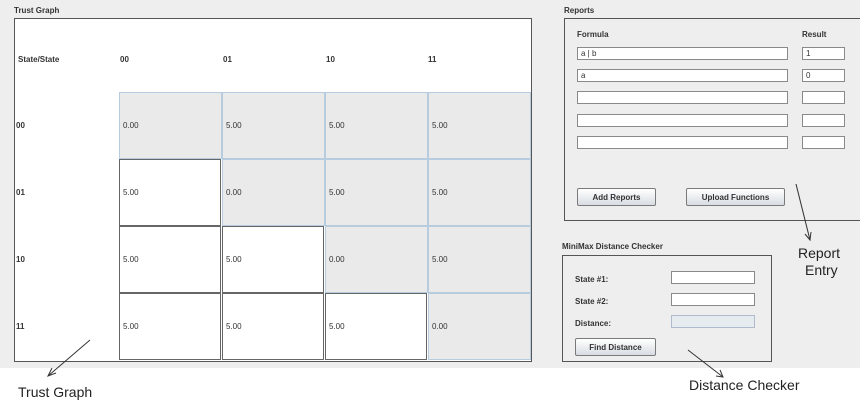 The height and width of the screenshot is (403, 860). I want to click on trust-graph-arrow, so click(69, 358).